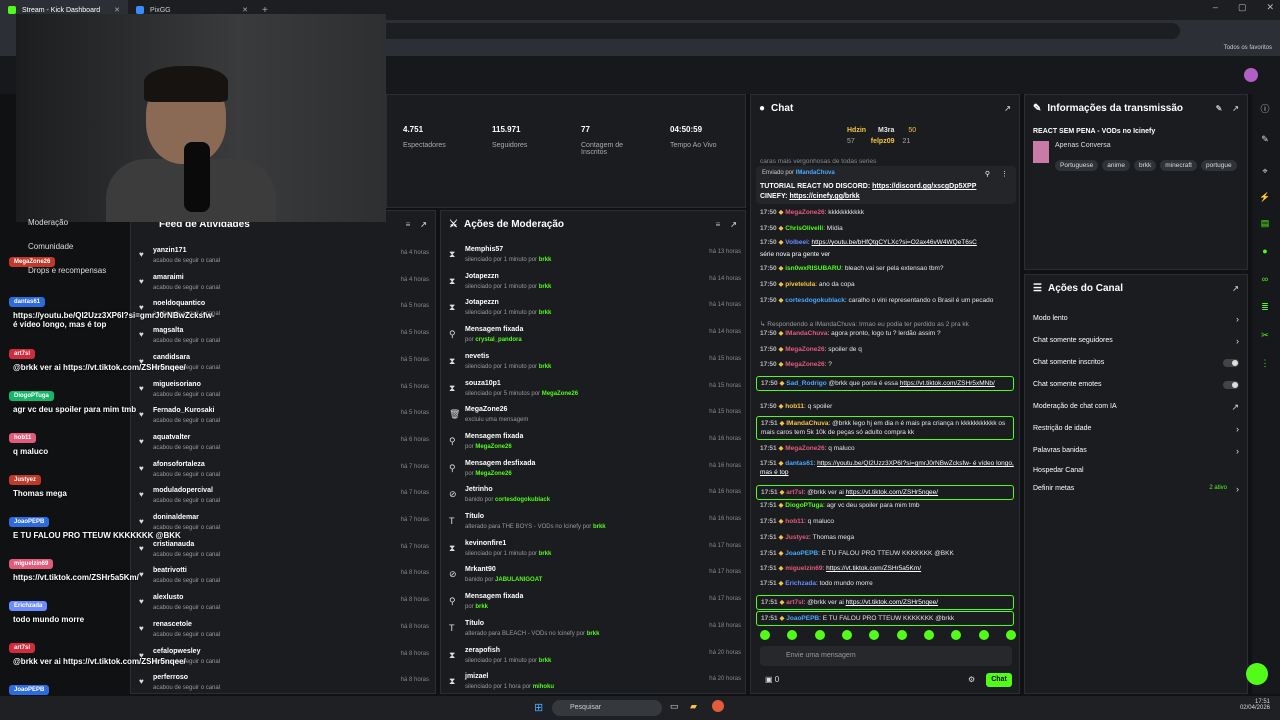 The height and width of the screenshot is (720, 1280). Describe the element at coordinates (484, 249) in the screenshot. I see `moderation-target: Memphis57` at that location.